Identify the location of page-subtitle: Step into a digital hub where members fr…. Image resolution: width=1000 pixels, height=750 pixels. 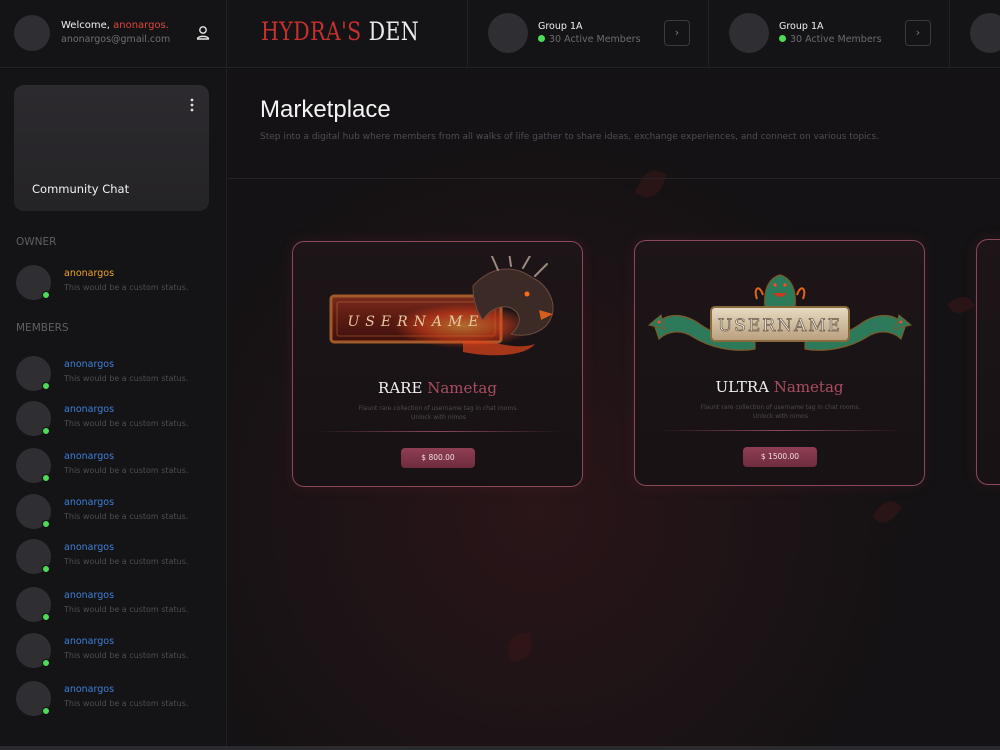
(570, 137).